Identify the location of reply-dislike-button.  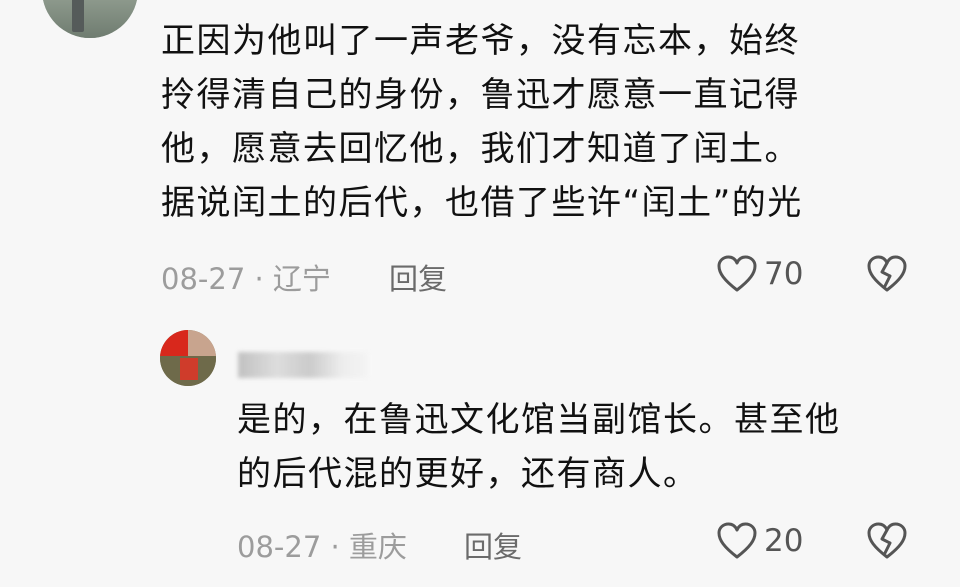
(887, 543).